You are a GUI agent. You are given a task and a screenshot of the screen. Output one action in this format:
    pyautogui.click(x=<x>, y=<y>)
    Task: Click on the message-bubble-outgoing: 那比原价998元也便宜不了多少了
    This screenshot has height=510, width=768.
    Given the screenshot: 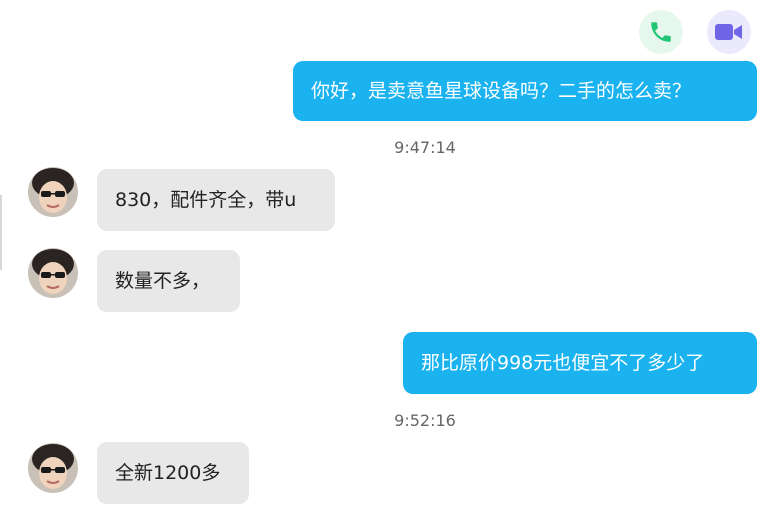 What is the action you would take?
    pyautogui.click(x=580, y=363)
    